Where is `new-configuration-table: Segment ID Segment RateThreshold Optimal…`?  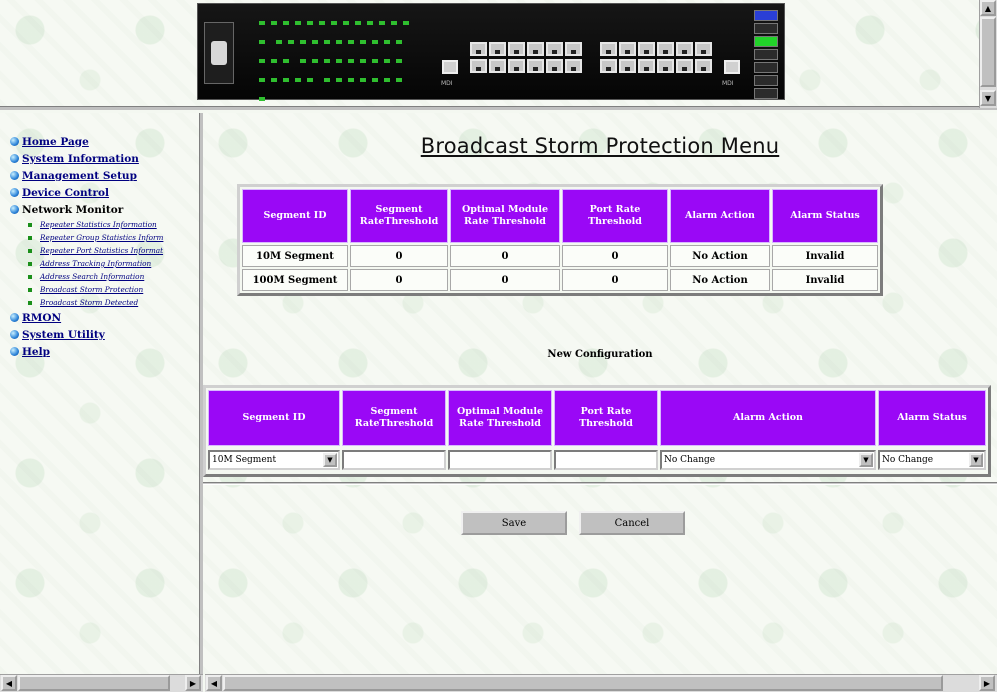 new-configuration-table: Segment ID Segment RateThreshold Optimal… is located at coordinates (597, 431).